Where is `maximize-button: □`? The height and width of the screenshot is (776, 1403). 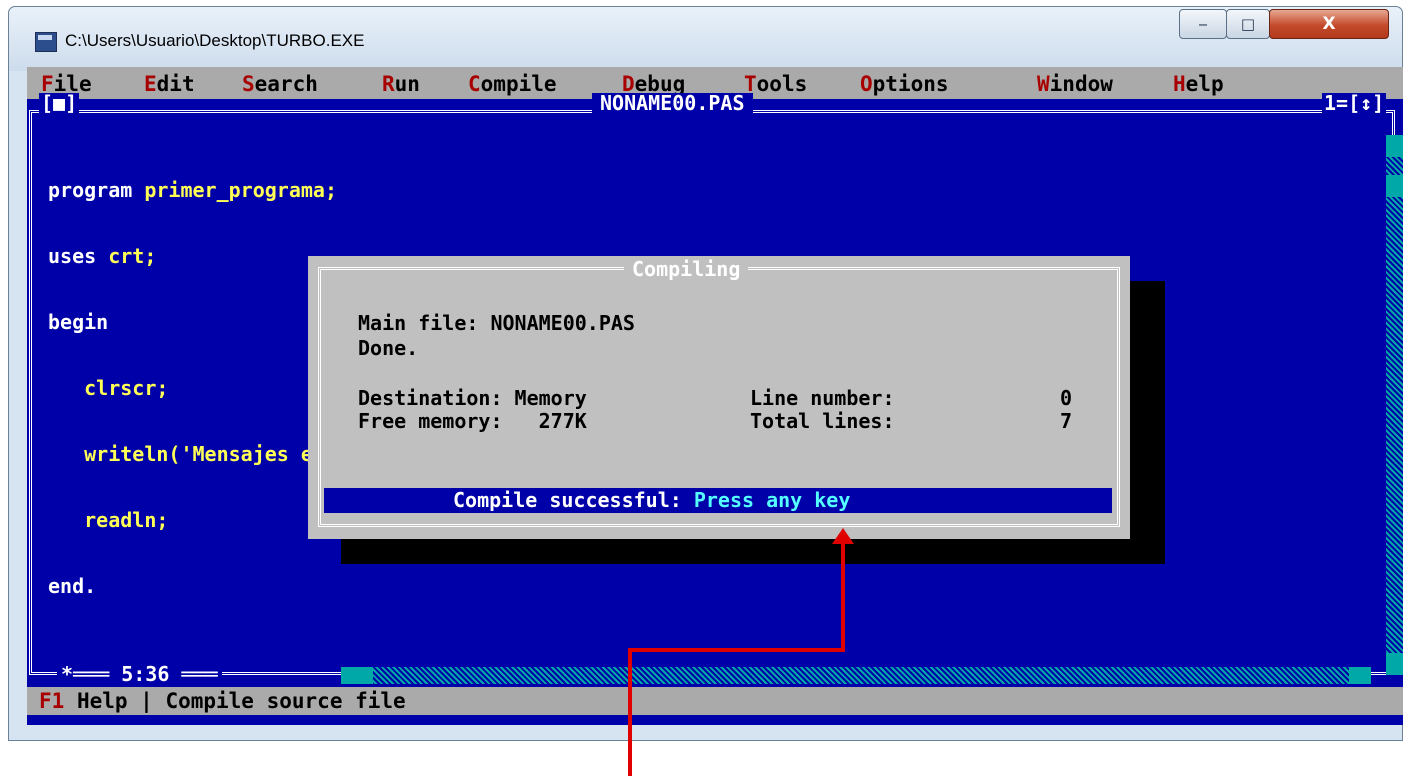
maximize-button: □ is located at coordinates (1248, 24).